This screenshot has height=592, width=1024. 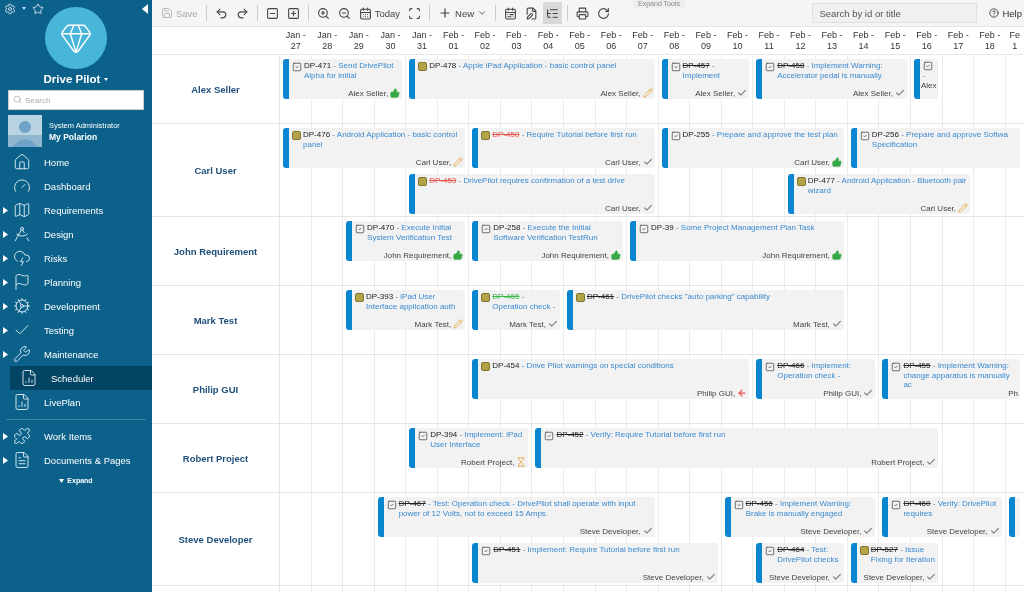 I want to click on work-item-card: DP-465 - Operation check - Mark Test,, so click(x=516, y=310).